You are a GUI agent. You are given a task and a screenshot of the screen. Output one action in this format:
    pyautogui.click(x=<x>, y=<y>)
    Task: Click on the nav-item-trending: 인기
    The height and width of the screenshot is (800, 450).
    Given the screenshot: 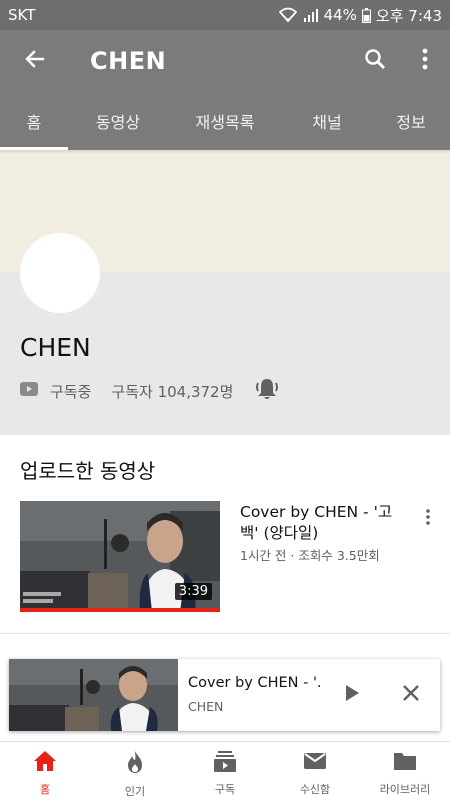 What is the action you would take?
    pyautogui.click(x=135, y=771)
    